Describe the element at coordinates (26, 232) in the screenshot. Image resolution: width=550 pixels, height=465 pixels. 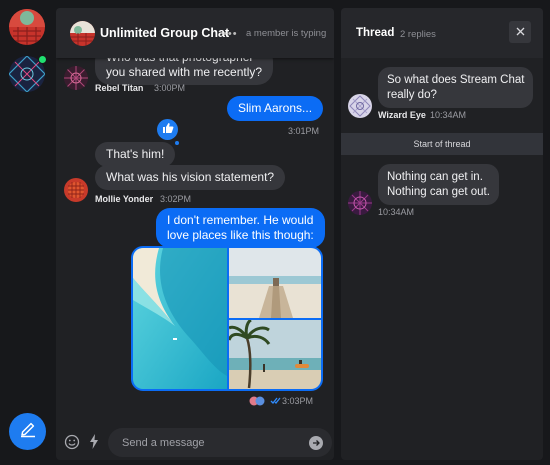
I see `channel-rail` at that location.